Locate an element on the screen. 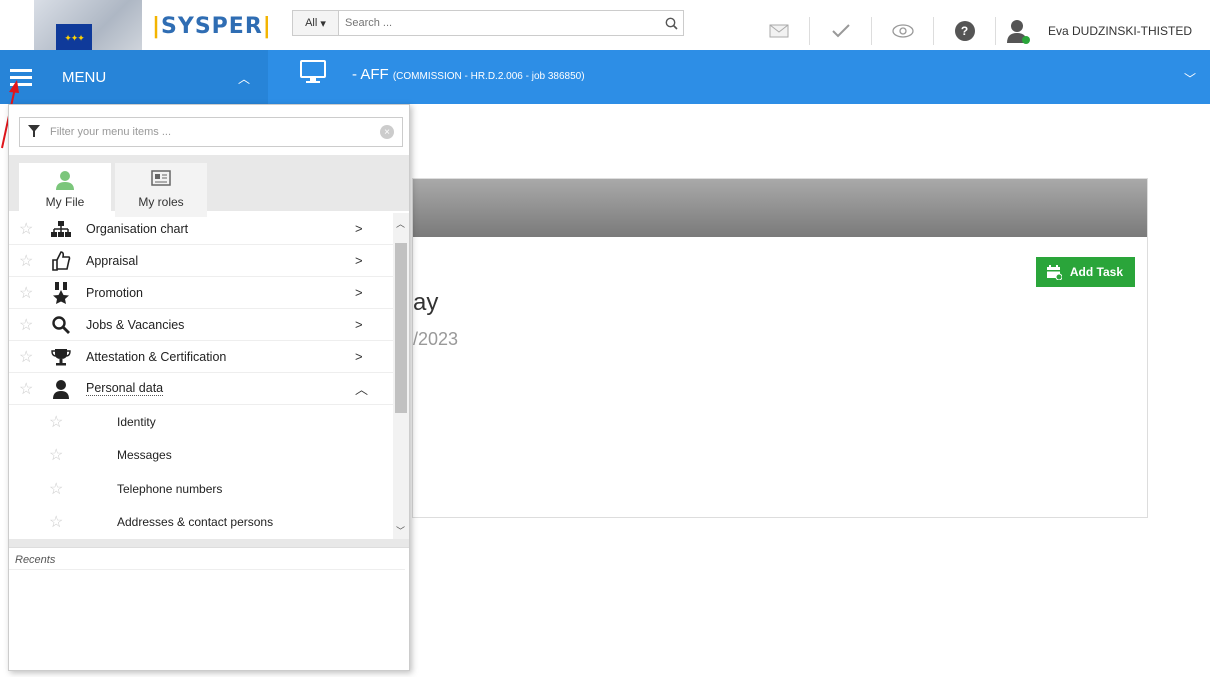 This screenshot has width=1210, height=677. tab-my-roles: My roles is located at coordinates (161, 190).